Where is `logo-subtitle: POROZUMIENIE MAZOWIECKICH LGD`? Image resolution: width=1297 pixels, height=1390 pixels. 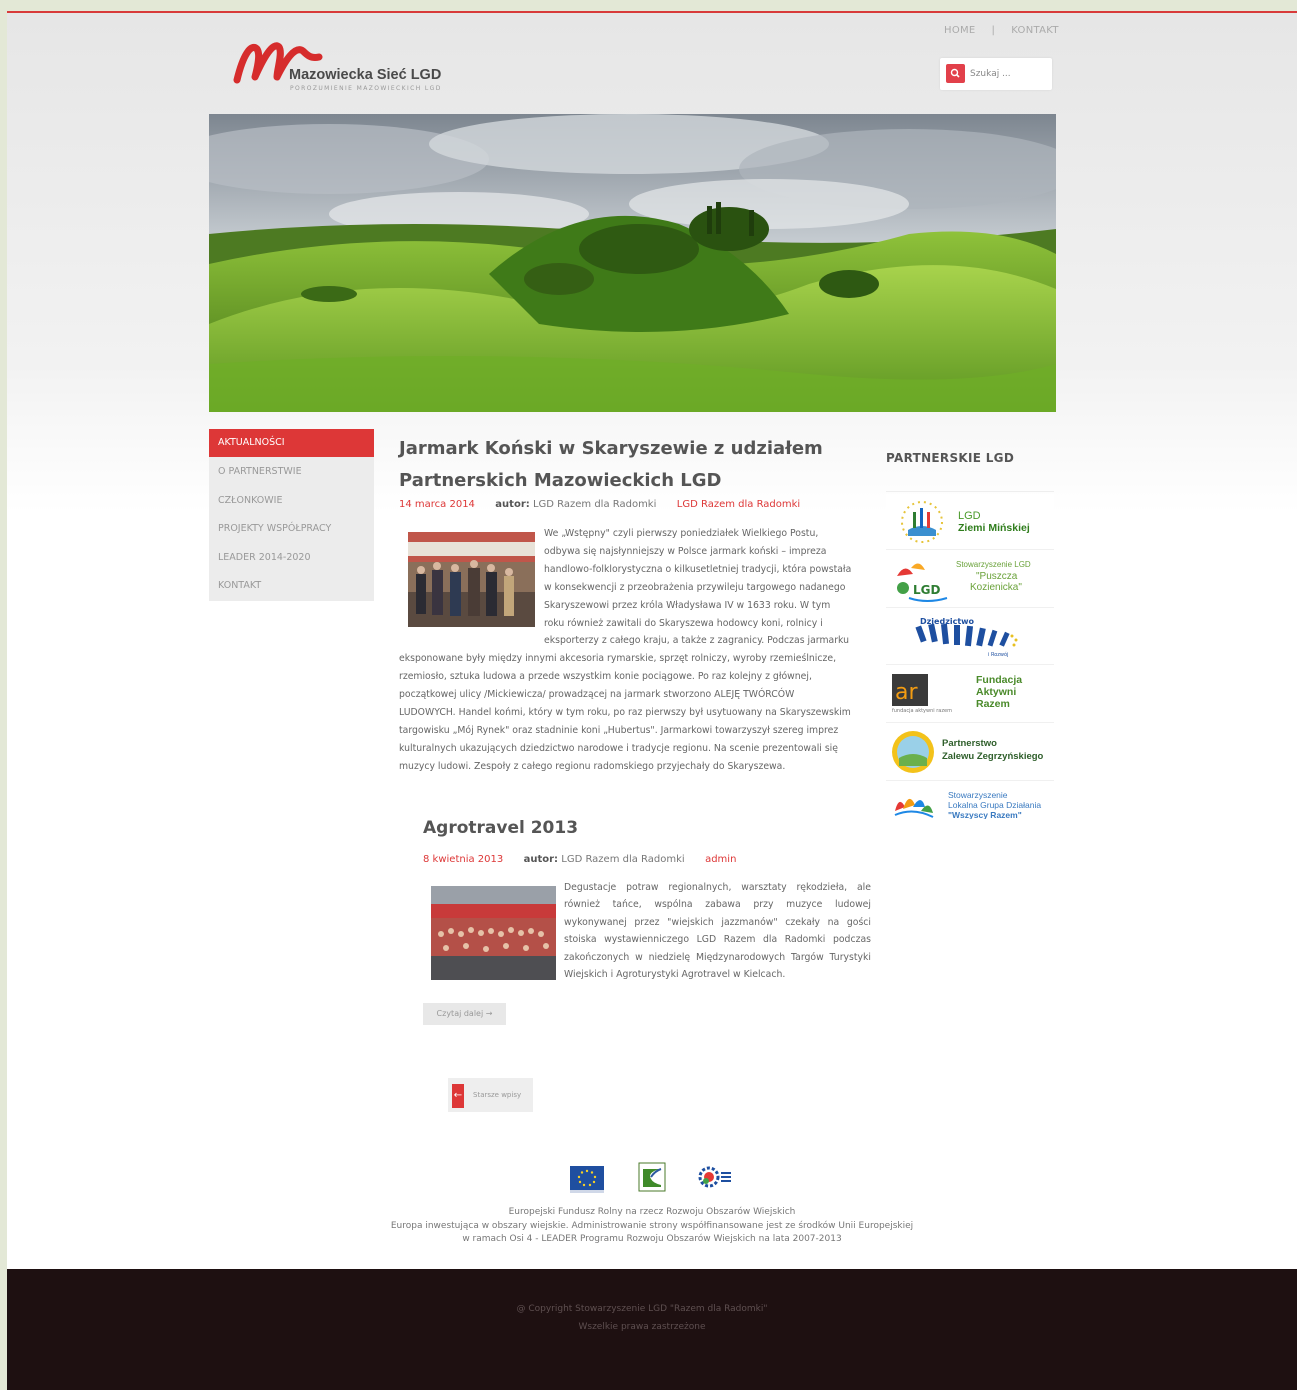 logo-subtitle: POROZUMIENIE MAZOWIECKICH LGD is located at coordinates (366, 88).